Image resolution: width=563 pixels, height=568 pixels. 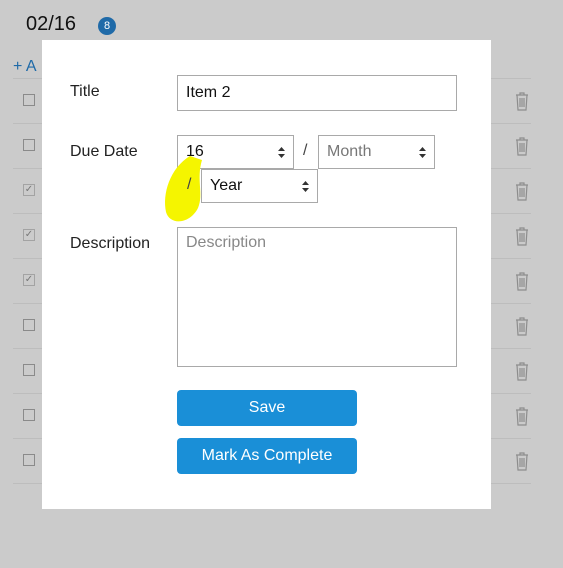 I want to click on save-button: Save, so click(x=267, y=408).